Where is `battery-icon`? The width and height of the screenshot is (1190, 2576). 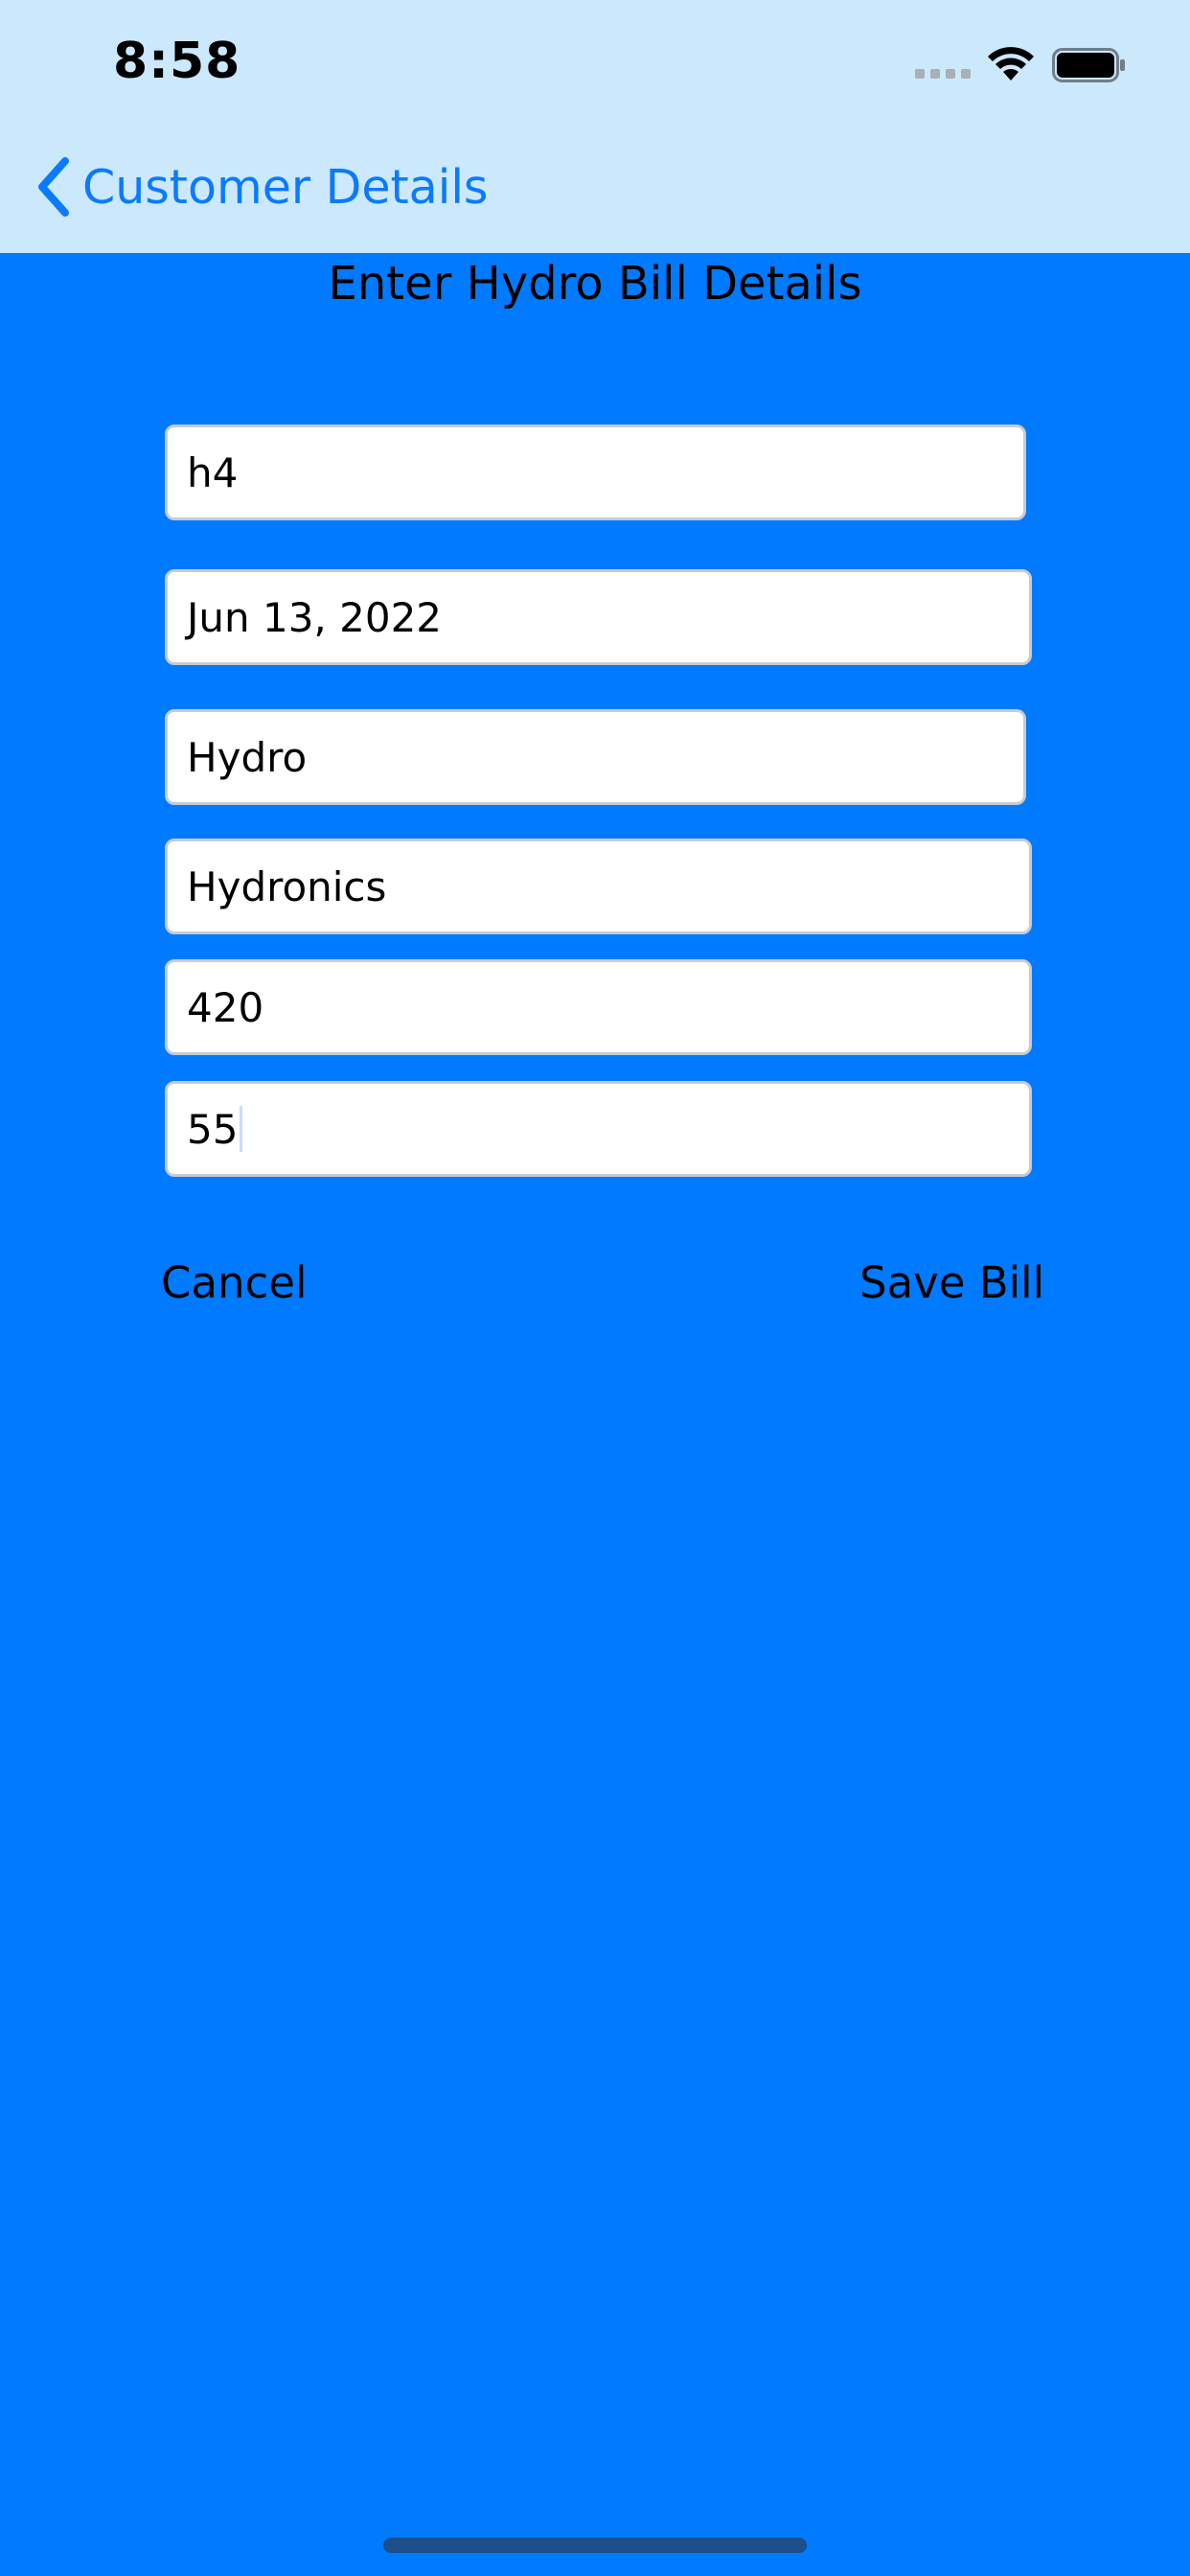
battery-icon is located at coordinates (1089, 65).